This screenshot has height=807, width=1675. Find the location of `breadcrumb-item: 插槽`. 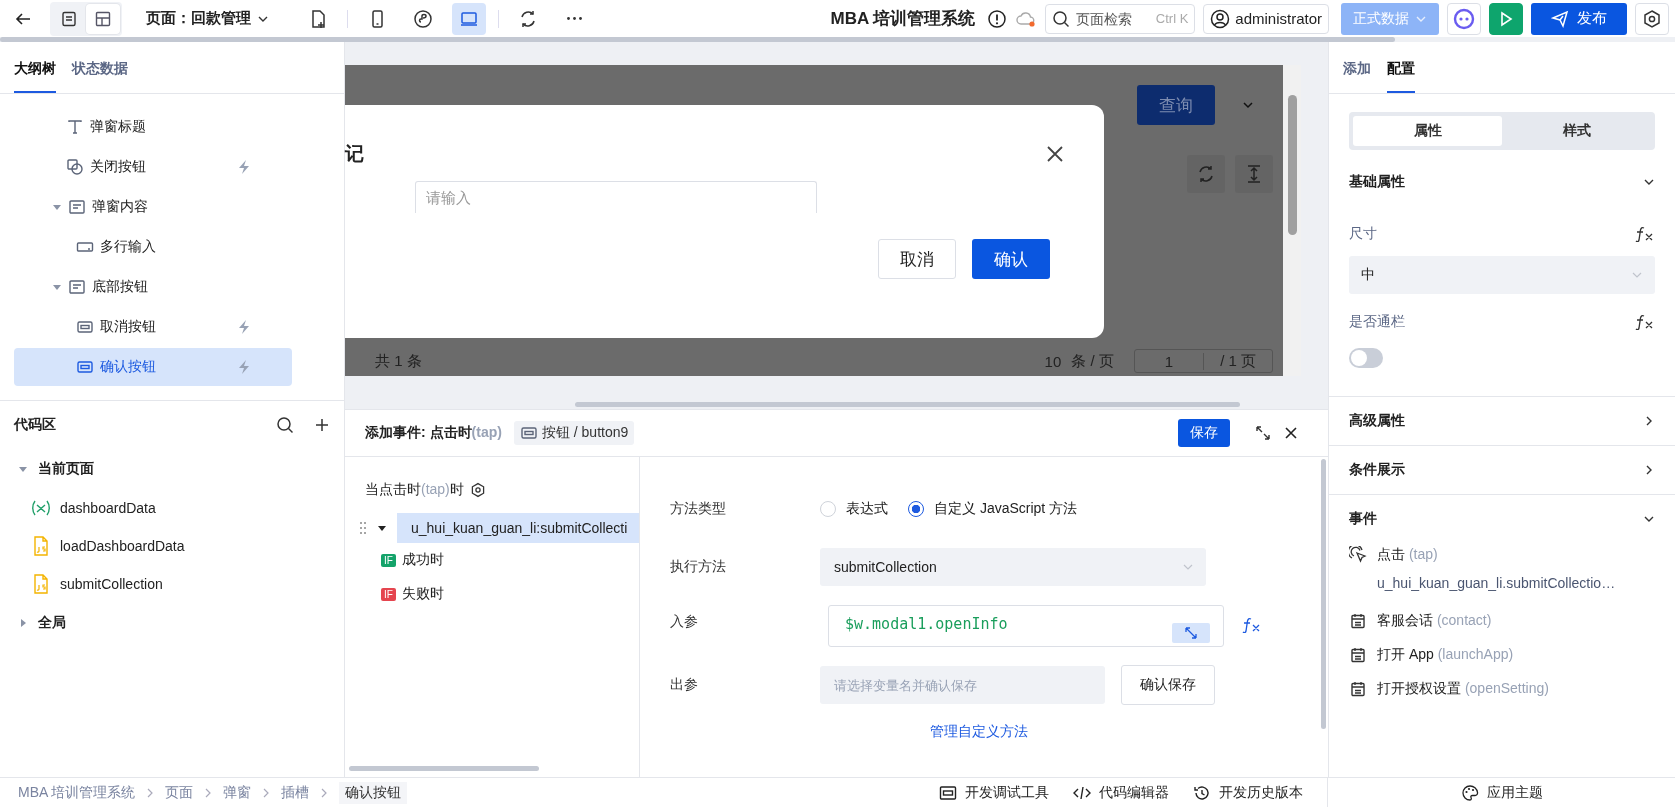

breadcrumb-item: 插槽 is located at coordinates (295, 792).